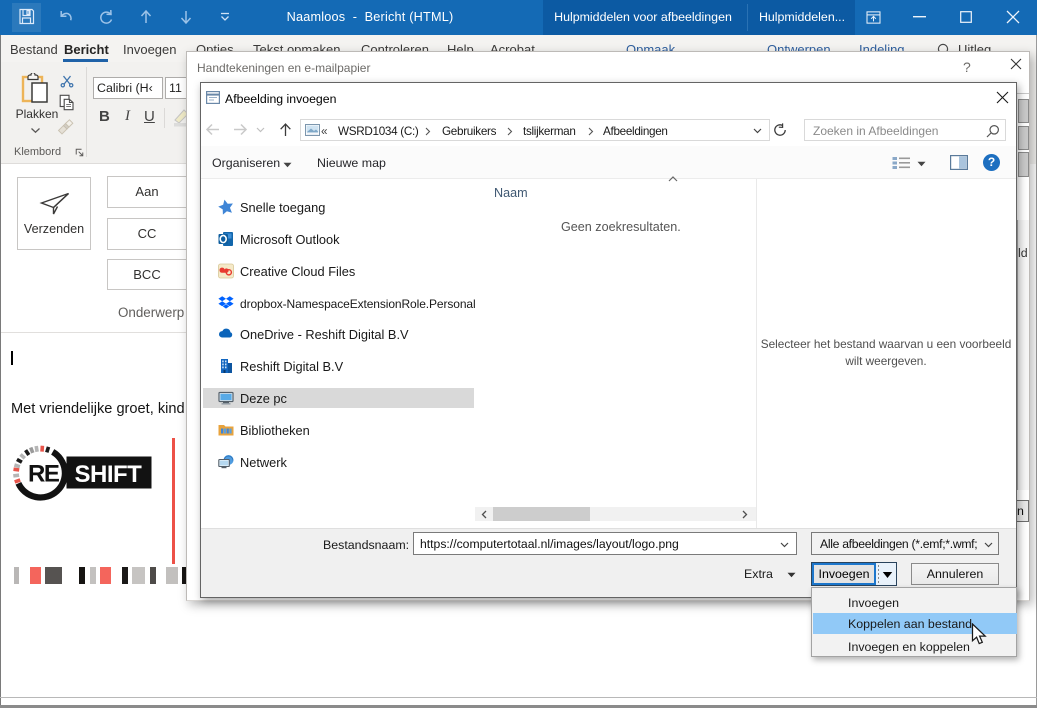  Describe the element at coordinates (109, 474) in the screenshot. I see `svg-text: SHIFT` at that location.